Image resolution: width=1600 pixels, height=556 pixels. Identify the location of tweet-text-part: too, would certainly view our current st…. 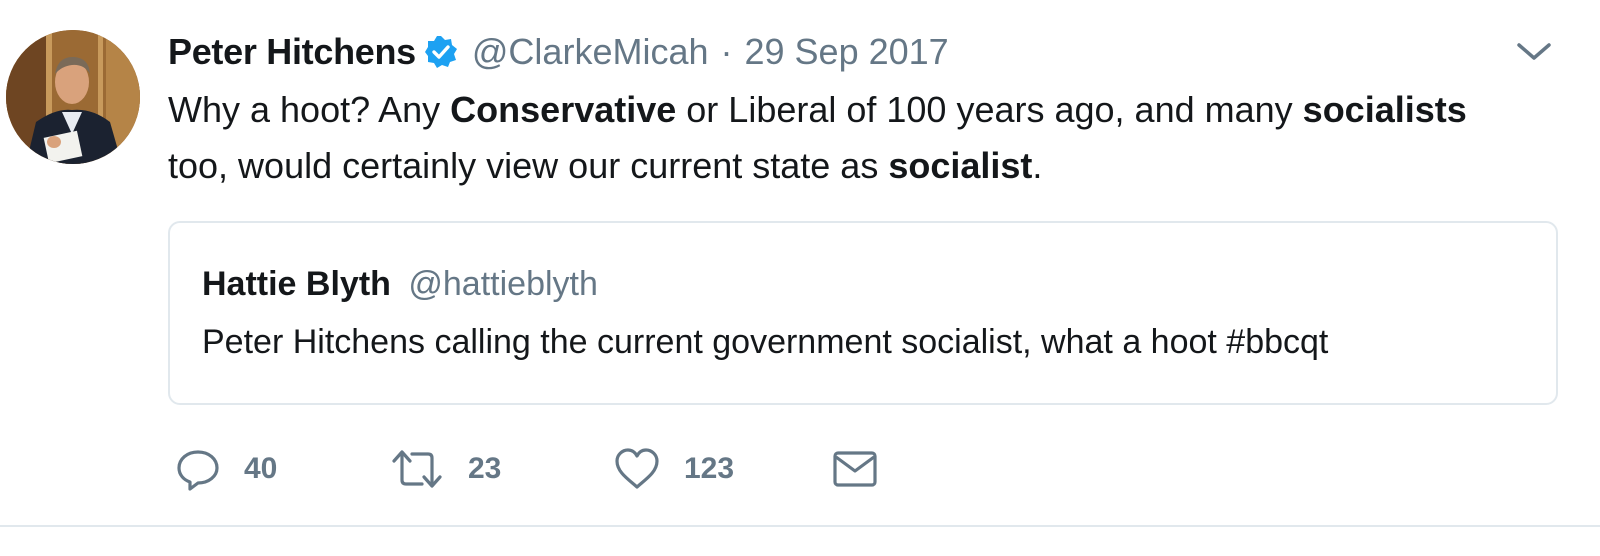
(528, 165).